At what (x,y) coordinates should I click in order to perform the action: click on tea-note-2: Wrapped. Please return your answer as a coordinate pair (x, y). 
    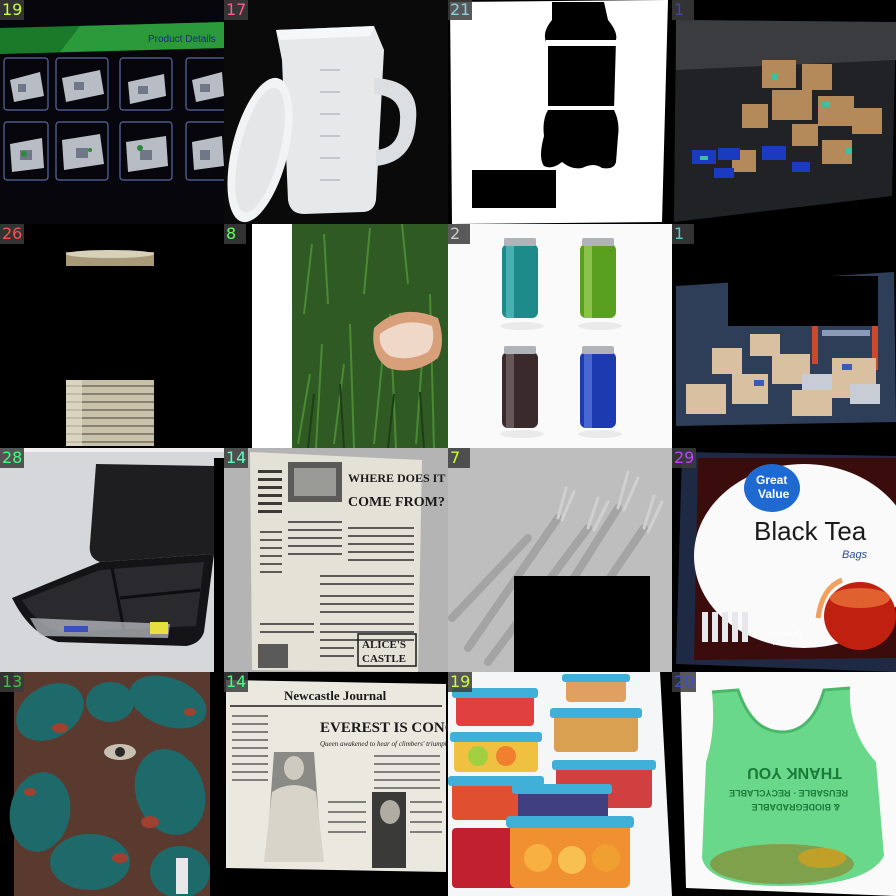
    Looking at the image, I should click on (787, 643).